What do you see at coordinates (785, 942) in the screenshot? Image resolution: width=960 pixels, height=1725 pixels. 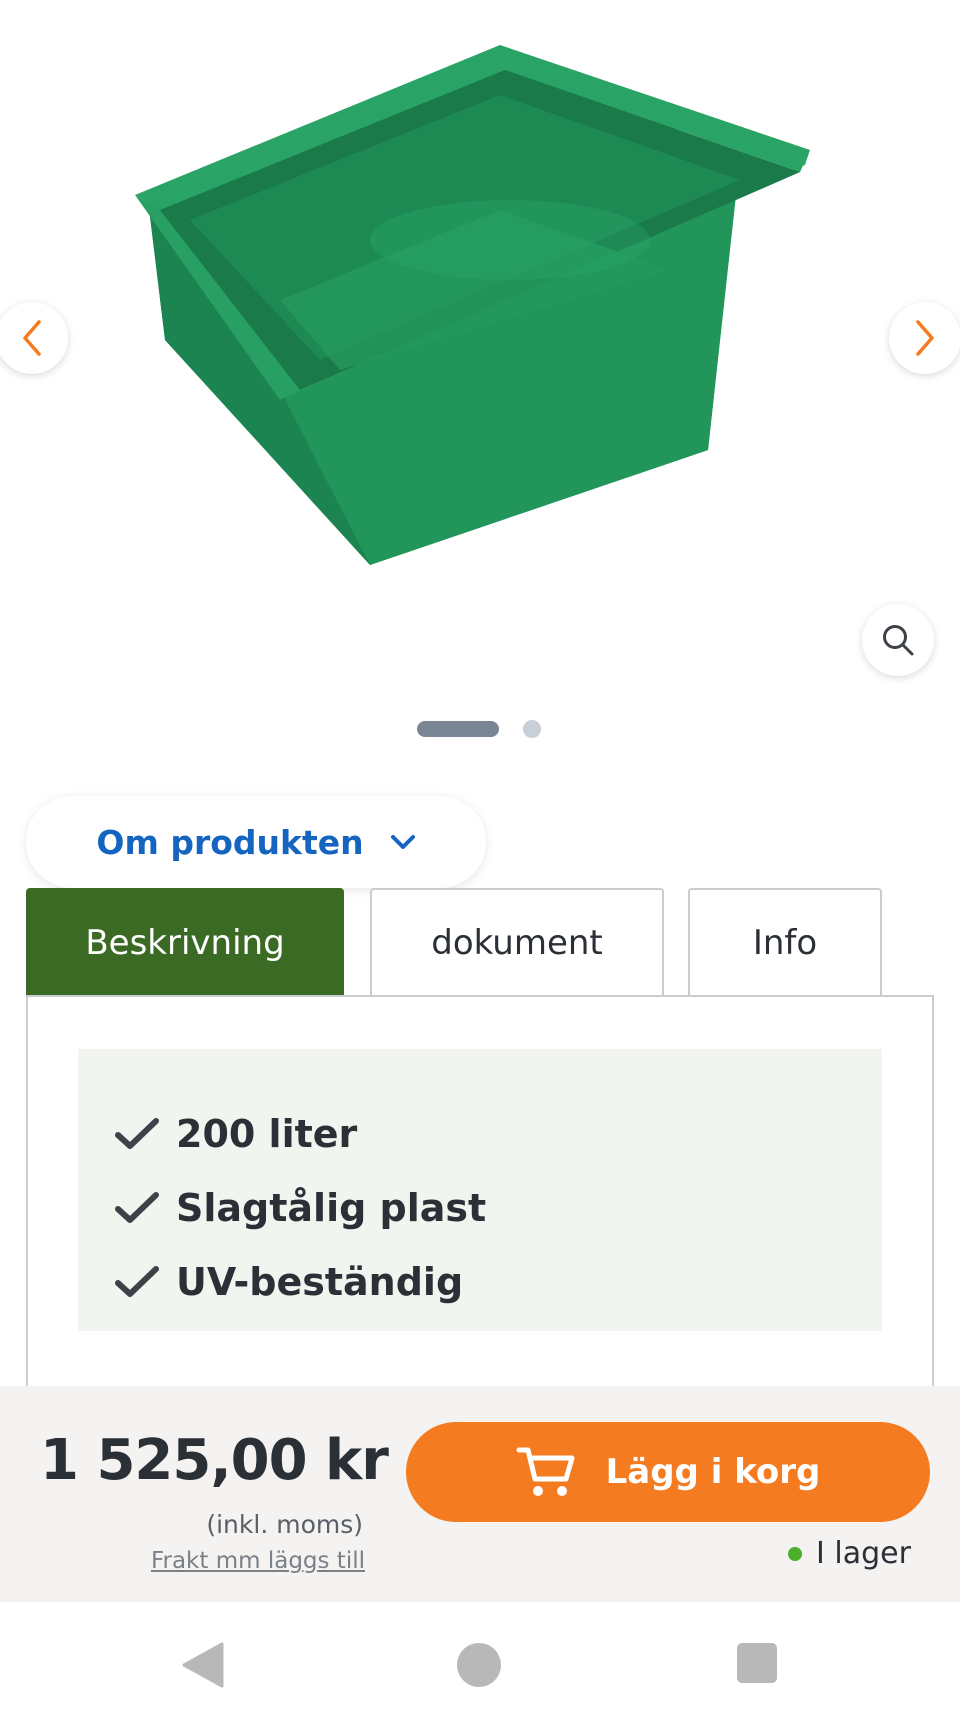 I see `tab-info: Info` at bounding box center [785, 942].